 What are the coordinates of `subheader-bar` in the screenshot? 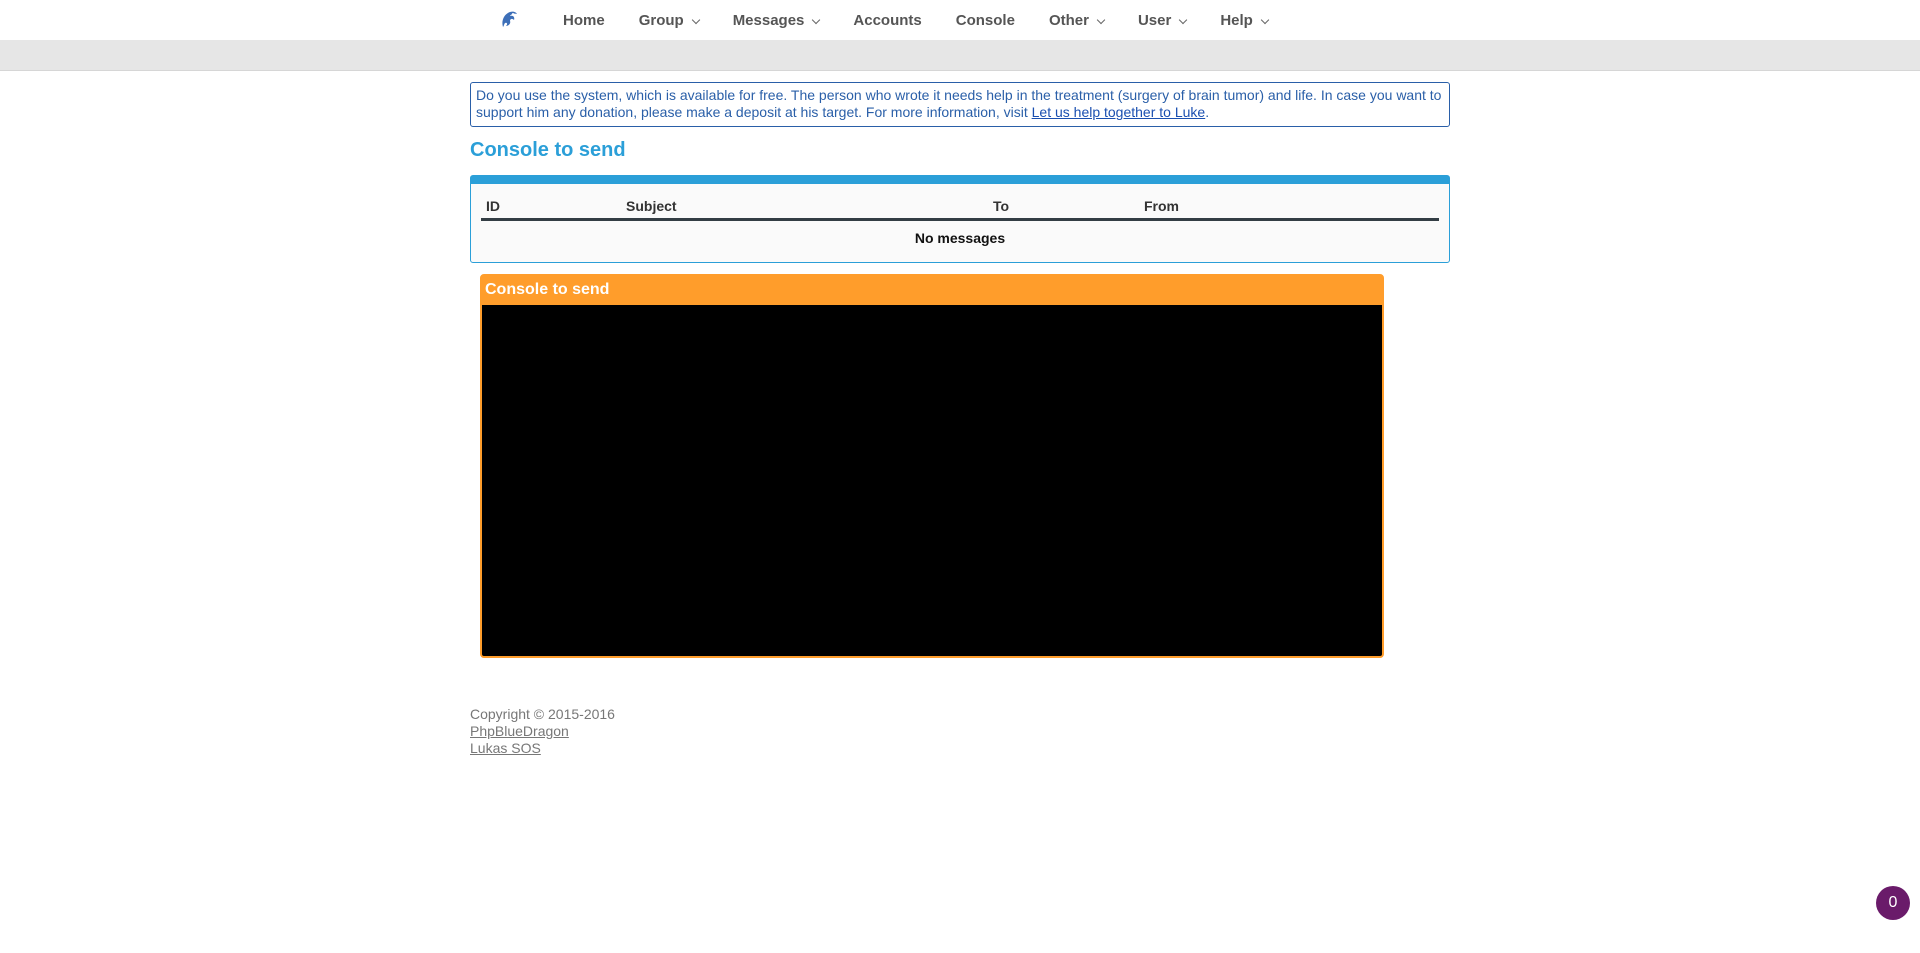 It's located at (960, 55).